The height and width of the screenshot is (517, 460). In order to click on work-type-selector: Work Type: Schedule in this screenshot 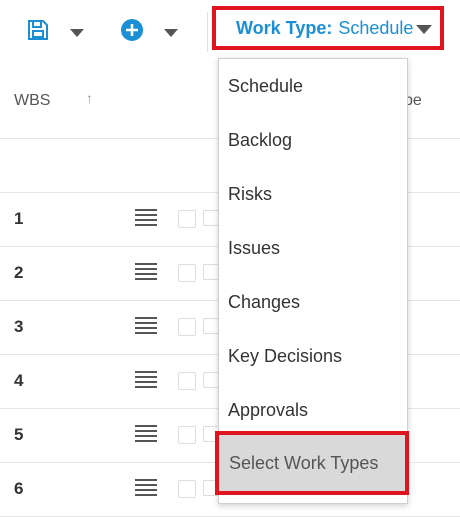, I will do `click(328, 28)`.